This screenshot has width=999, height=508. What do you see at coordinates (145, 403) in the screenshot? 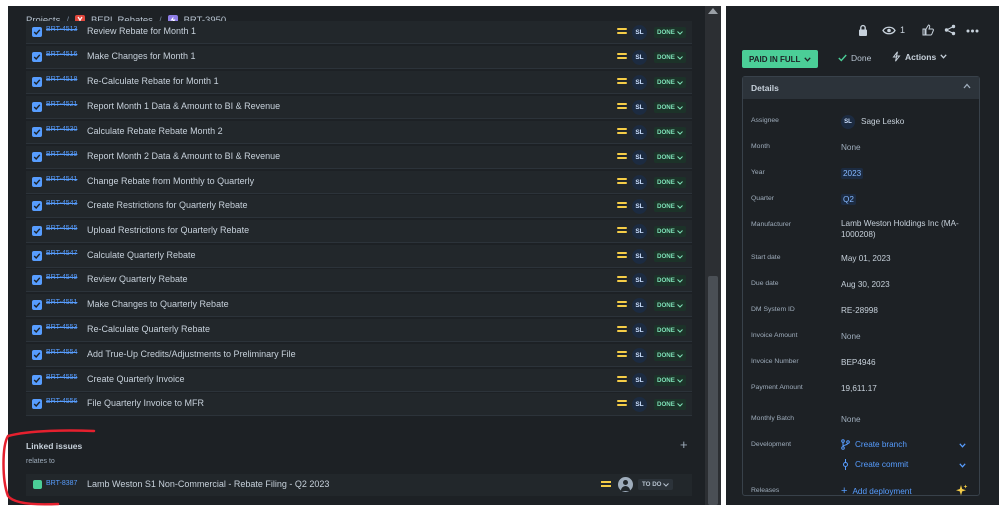
I see `subtask-summary: File Quarterly Invoice to MFR` at bounding box center [145, 403].